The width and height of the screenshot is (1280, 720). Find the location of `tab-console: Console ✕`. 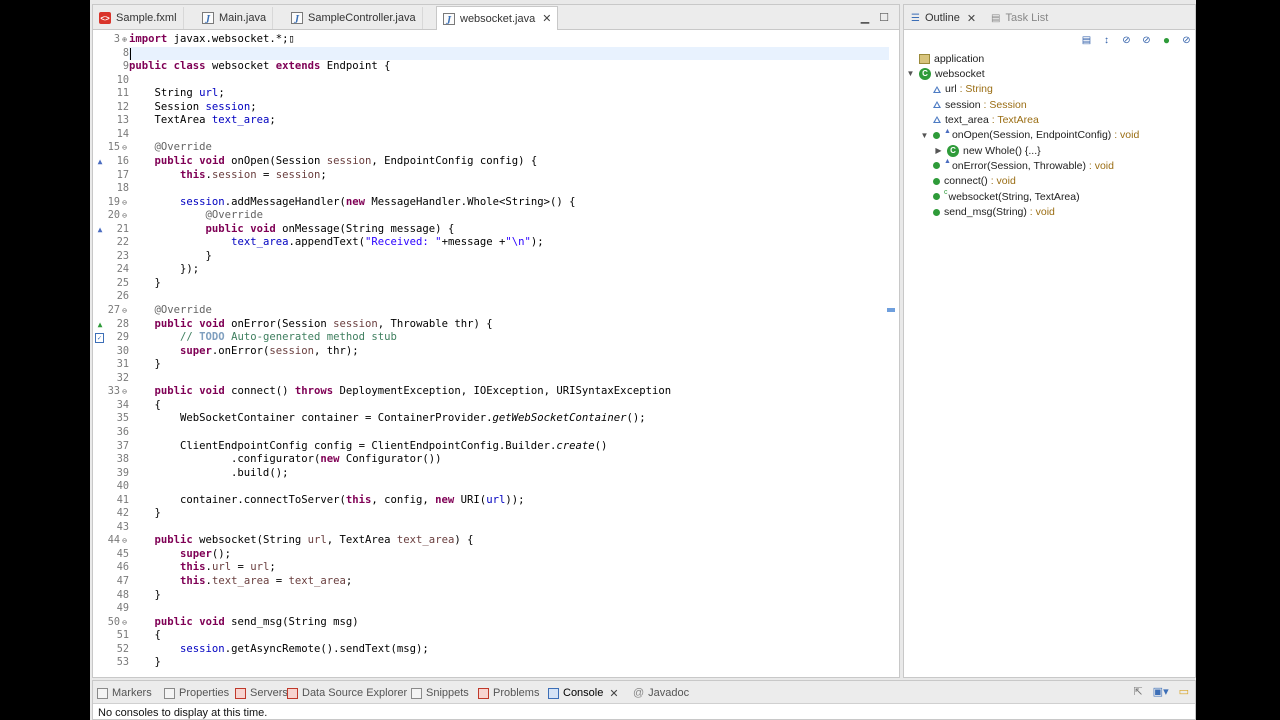

tab-console: Console ✕ is located at coordinates (583, 693).